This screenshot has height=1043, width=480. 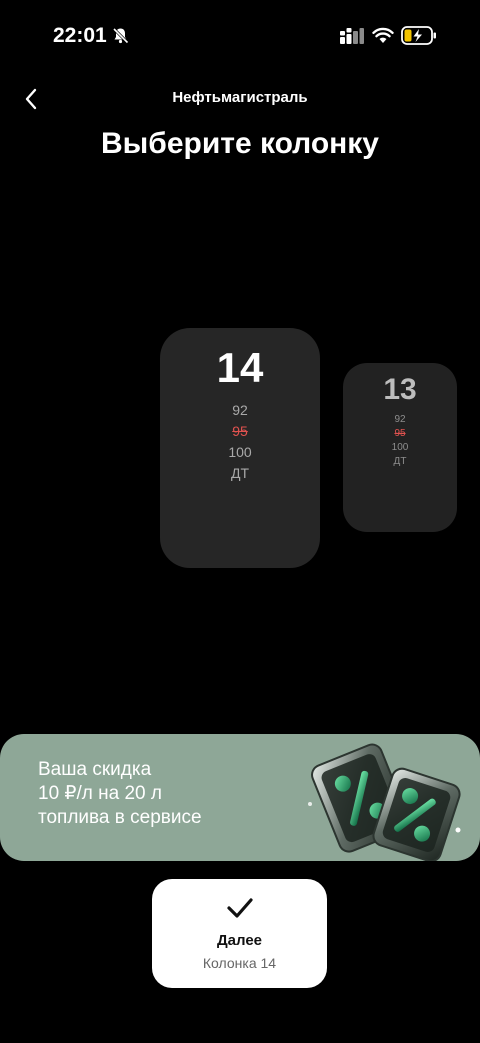 What do you see at coordinates (240, 143) in the screenshot?
I see `page-title: Выберите колонку` at bounding box center [240, 143].